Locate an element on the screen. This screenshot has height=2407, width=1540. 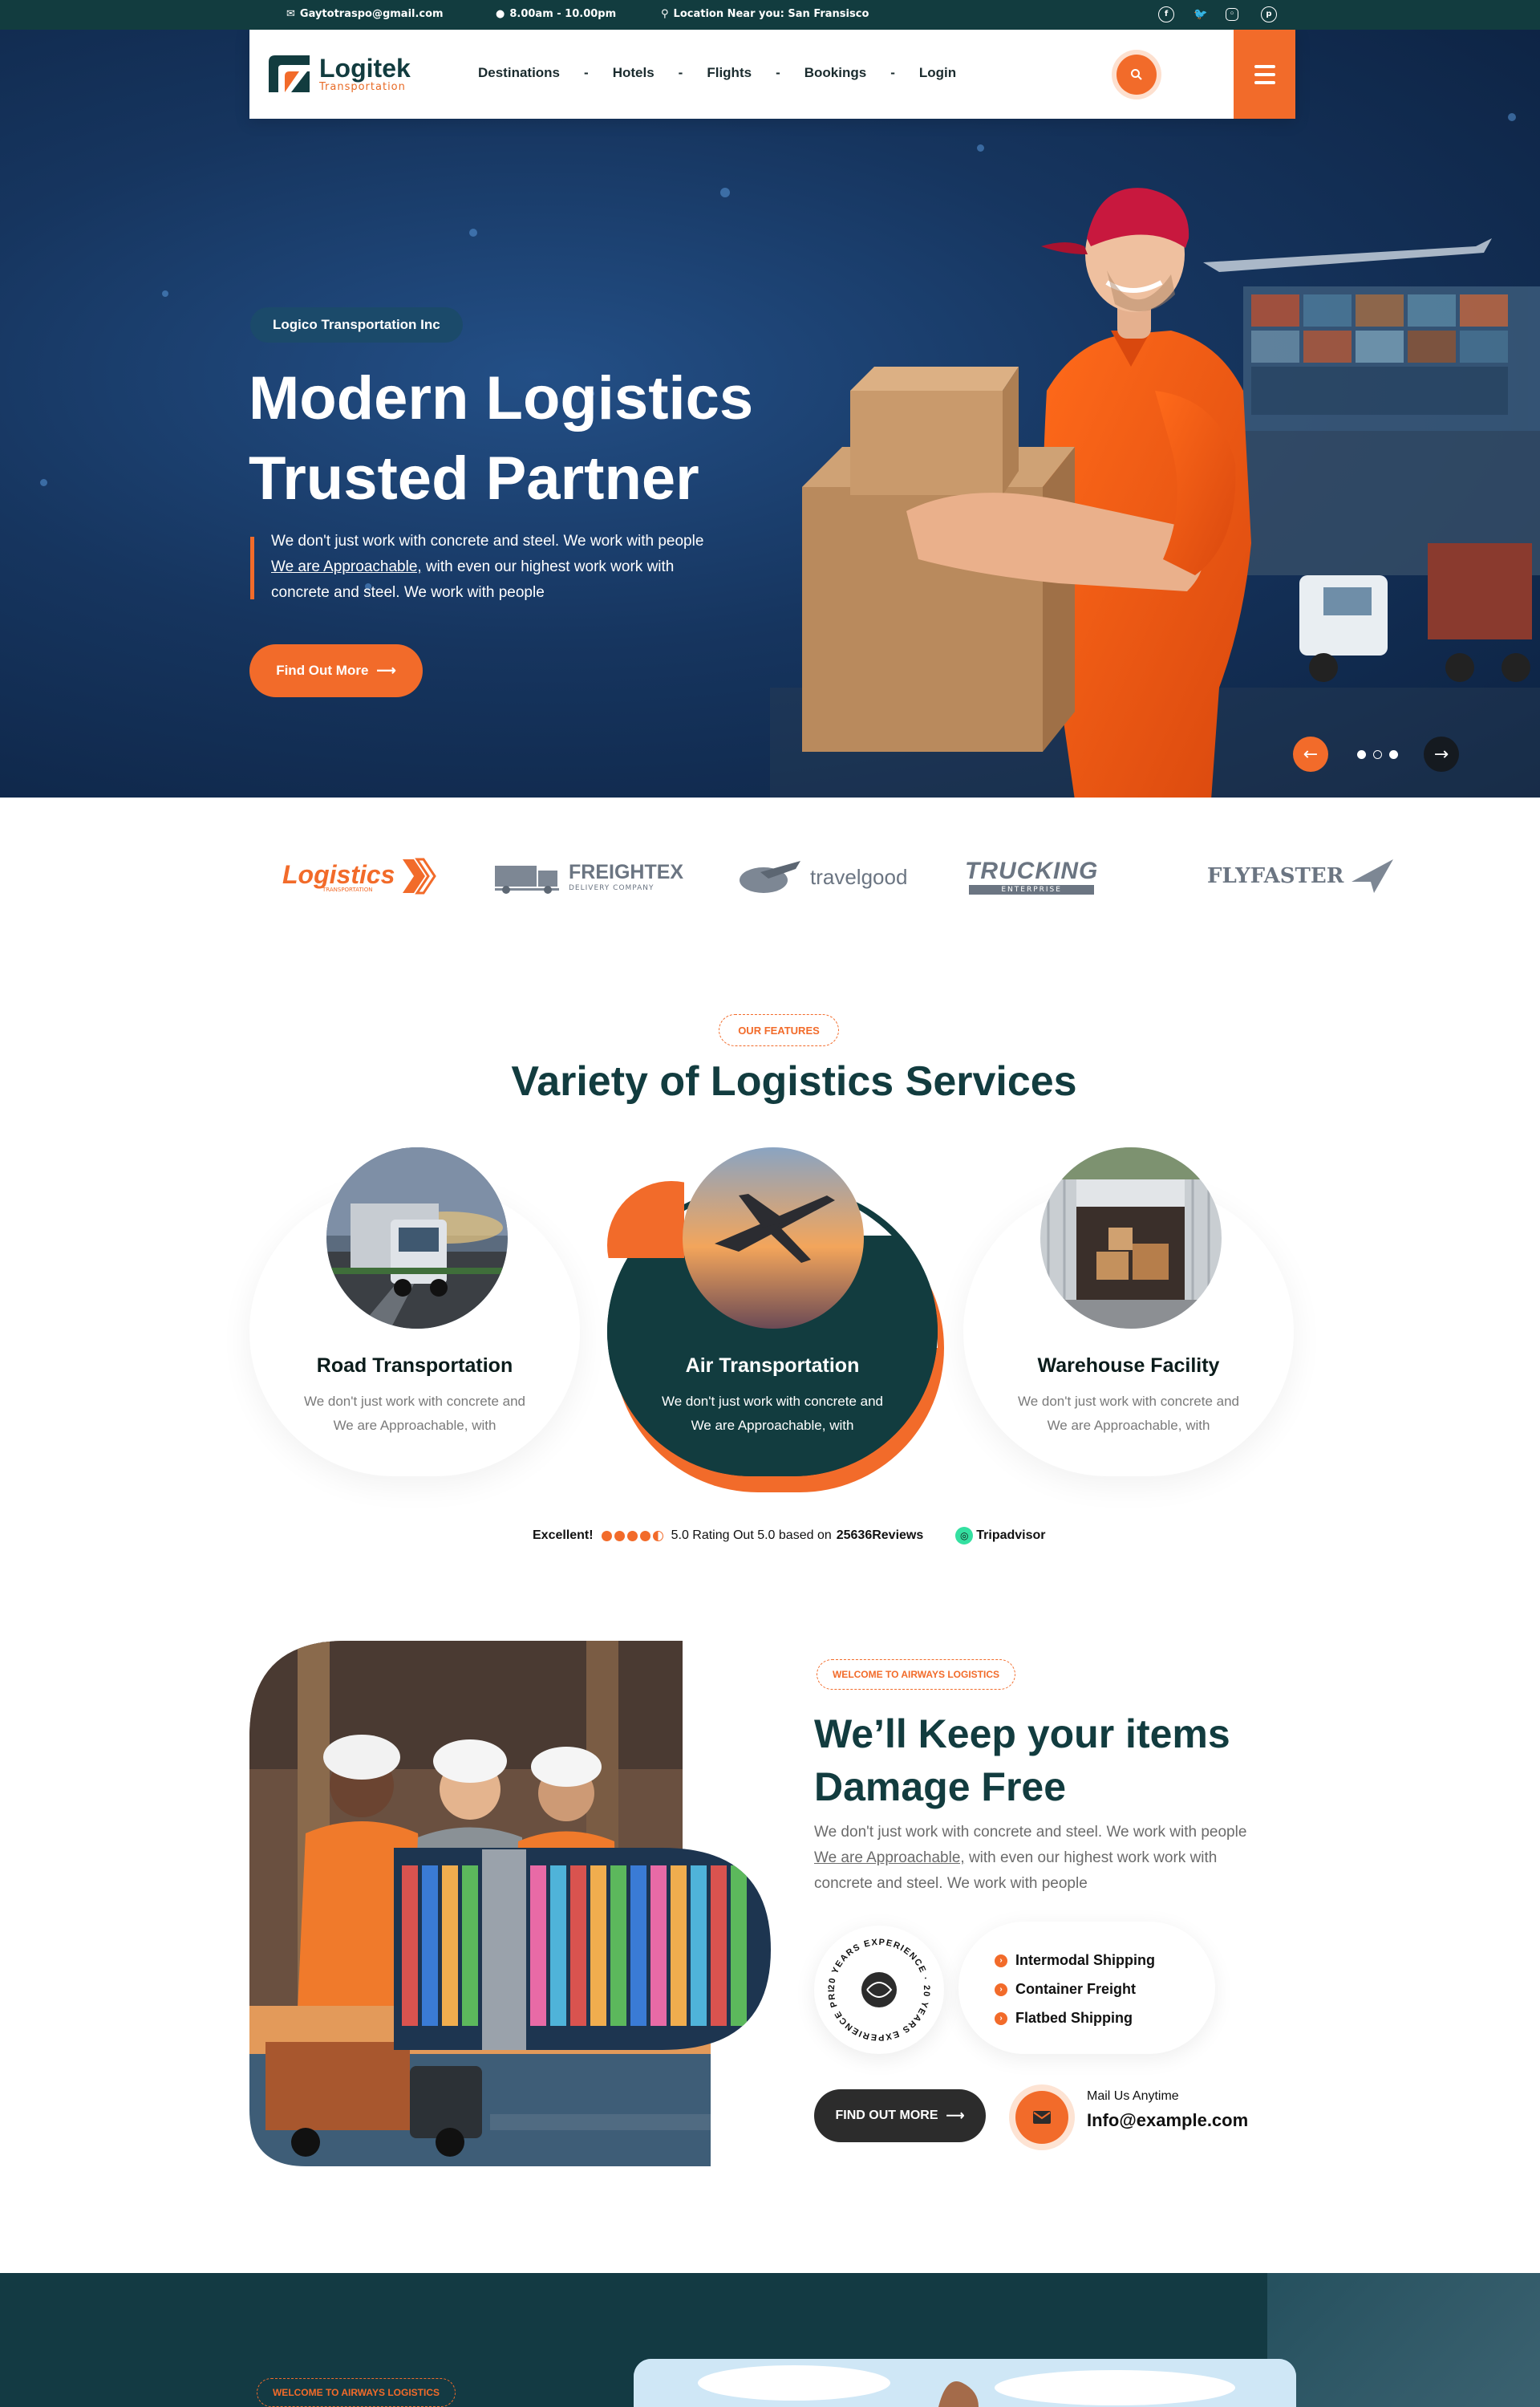
about-title-line1: We’ll Keep your items is located at coordinates (1022, 1733).